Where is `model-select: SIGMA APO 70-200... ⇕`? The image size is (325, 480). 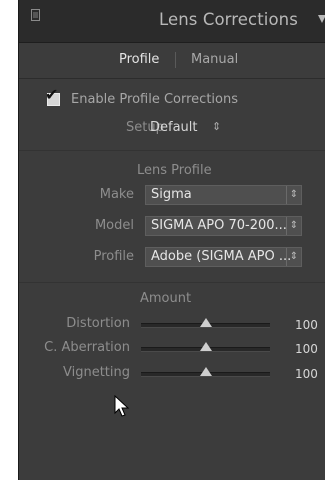
model-select: SIGMA APO 70-200... ⇕ is located at coordinates (223, 226).